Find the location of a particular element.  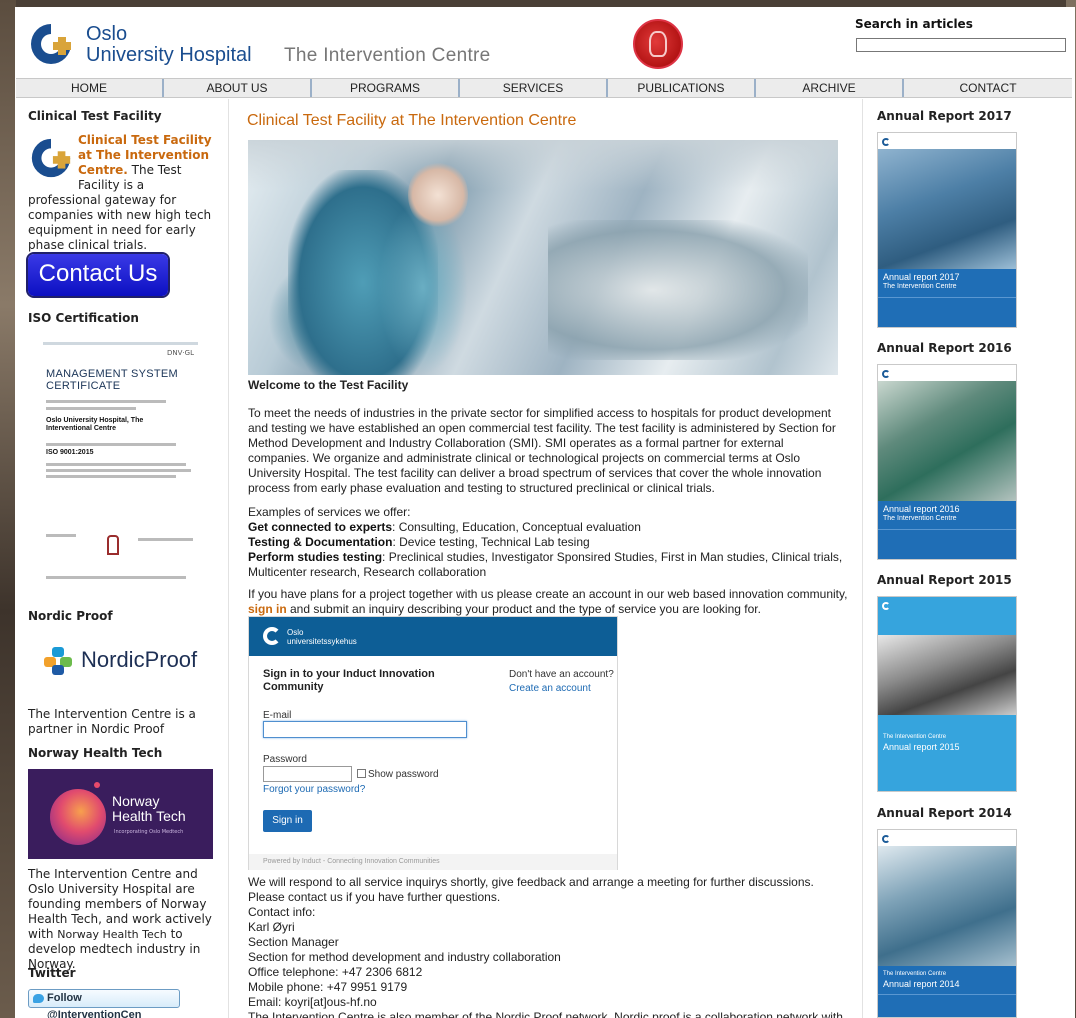

services-intro: Examples of services we offer: is located at coordinates (329, 512).